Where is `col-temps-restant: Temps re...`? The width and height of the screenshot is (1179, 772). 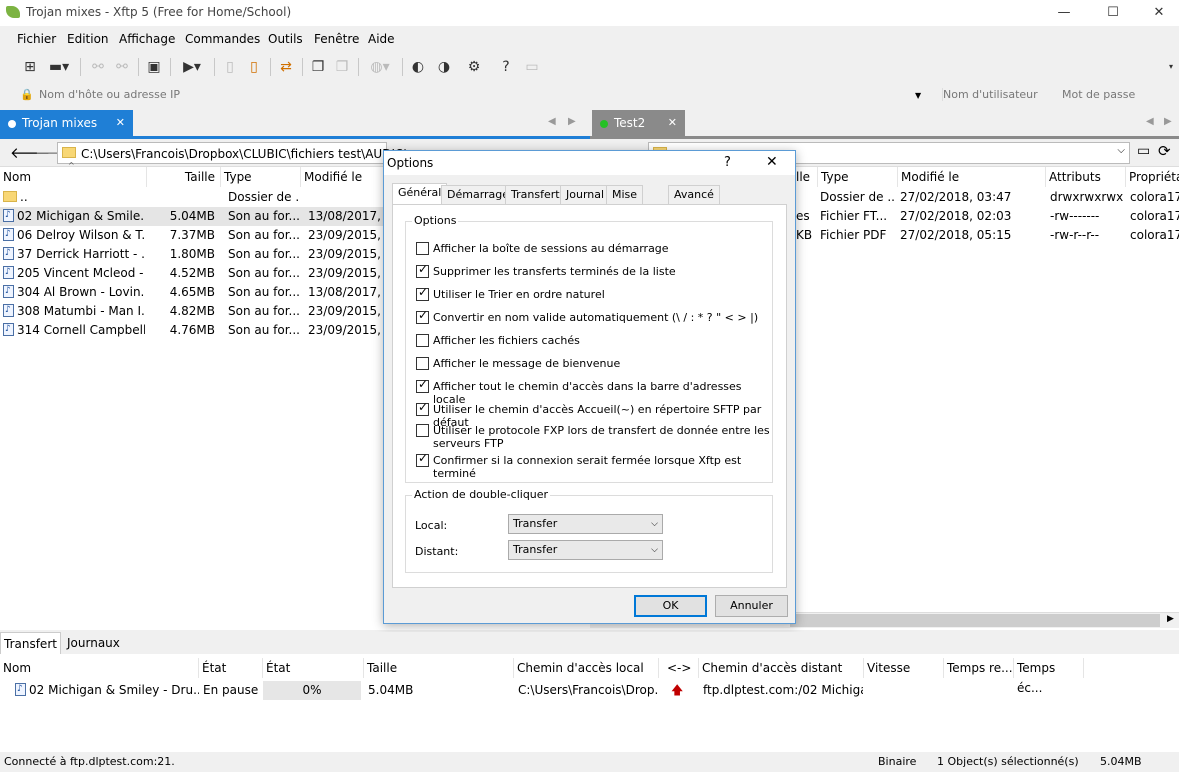
col-temps-restant: Temps re... is located at coordinates (979, 668).